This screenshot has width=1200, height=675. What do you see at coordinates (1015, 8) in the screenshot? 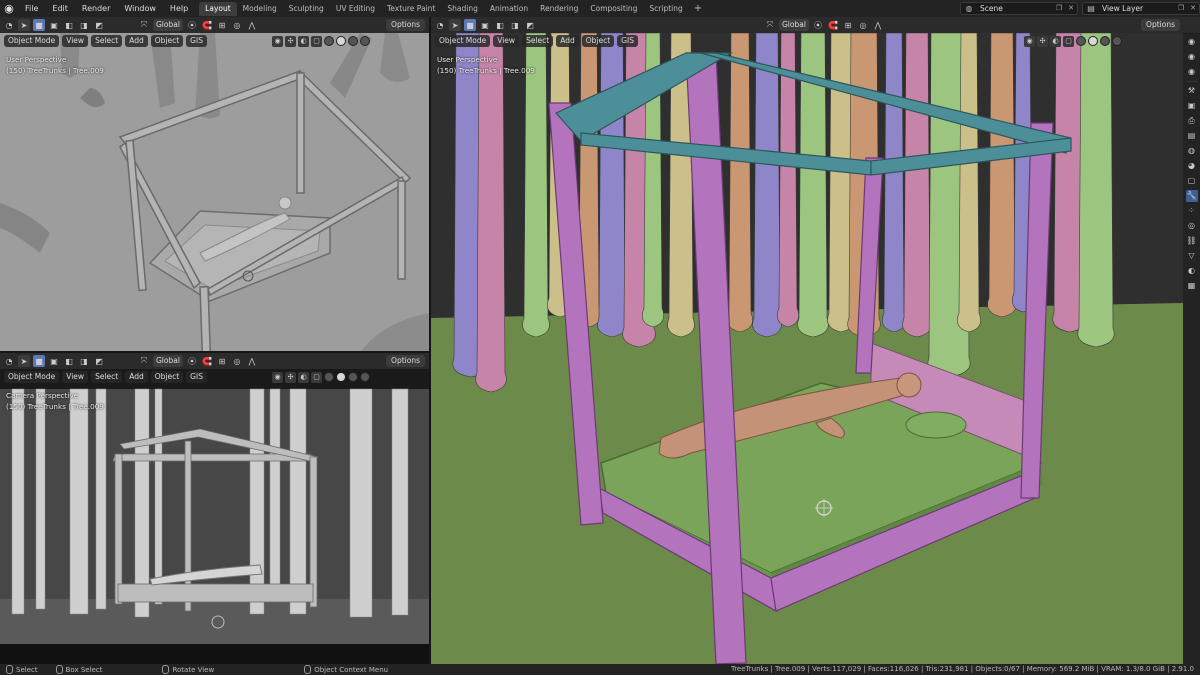
I see `scene-name-field: Scene` at bounding box center [1015, 8].